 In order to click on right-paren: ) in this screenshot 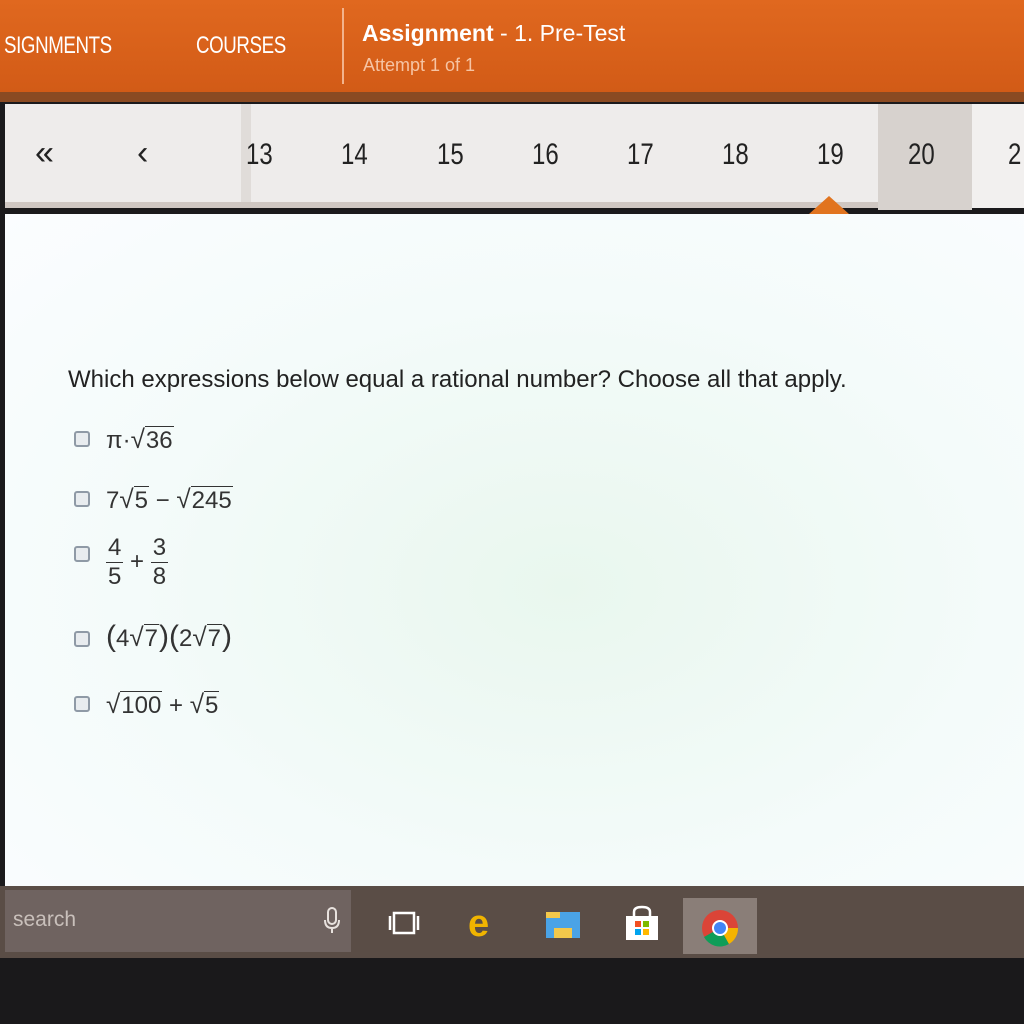, I will do `click(164, 636)`.